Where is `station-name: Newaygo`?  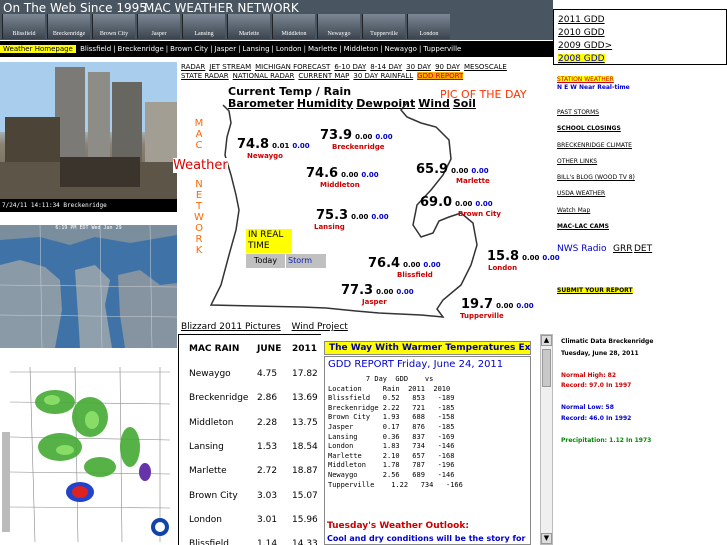 station-name: Newaygo is located at coordinates (265, 156).